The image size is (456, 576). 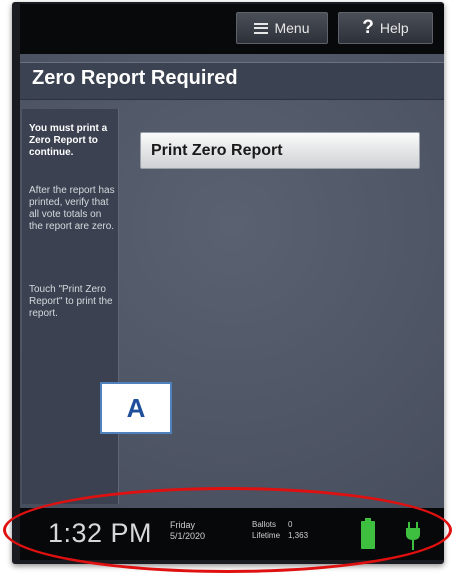 I want to click on menu-label: Menu, so click(x=292, y=28).